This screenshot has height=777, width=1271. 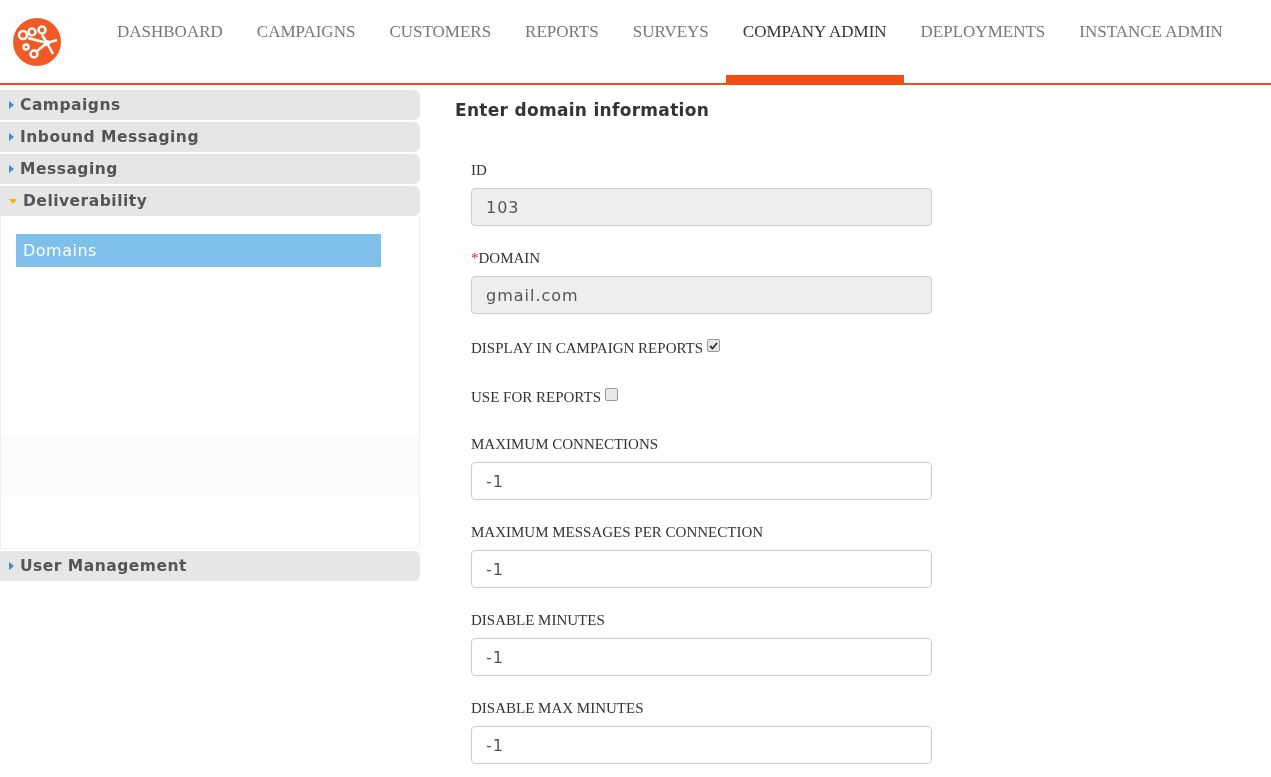 I want to click on nav-tab: DASHBOARD, so click(x=170, y=41).